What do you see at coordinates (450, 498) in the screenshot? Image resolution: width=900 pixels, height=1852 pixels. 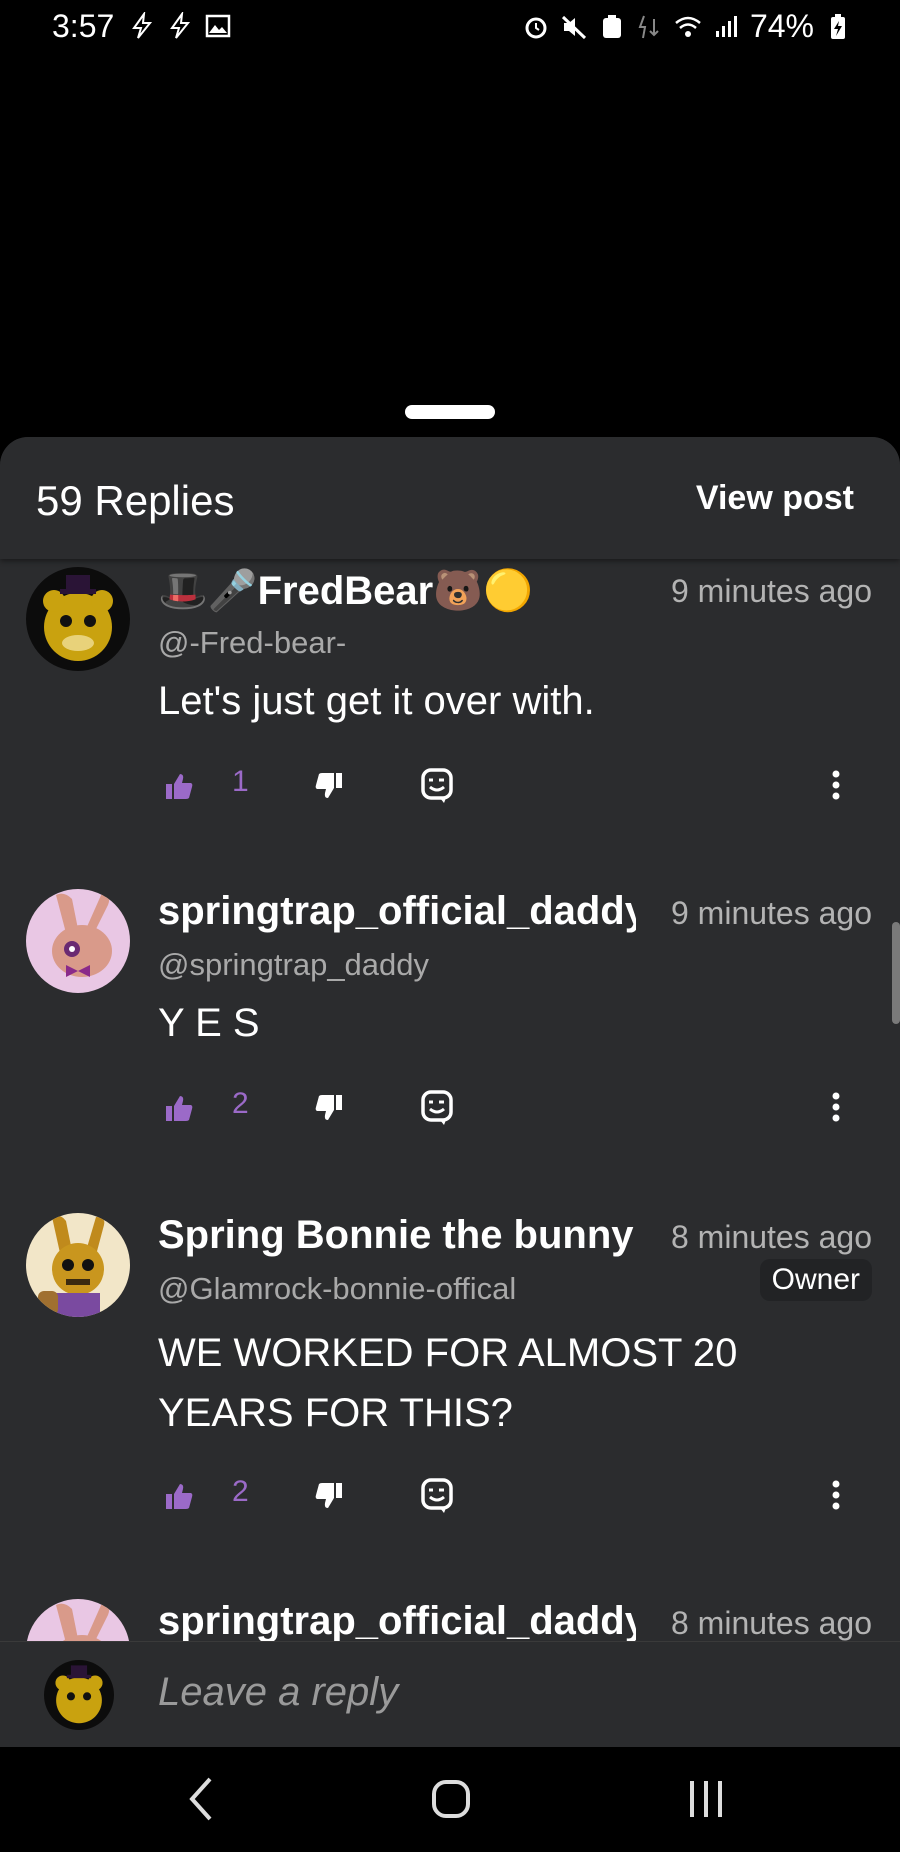 I see `sheet-header: 59 Replies View post` at bounding box center [450, 498].